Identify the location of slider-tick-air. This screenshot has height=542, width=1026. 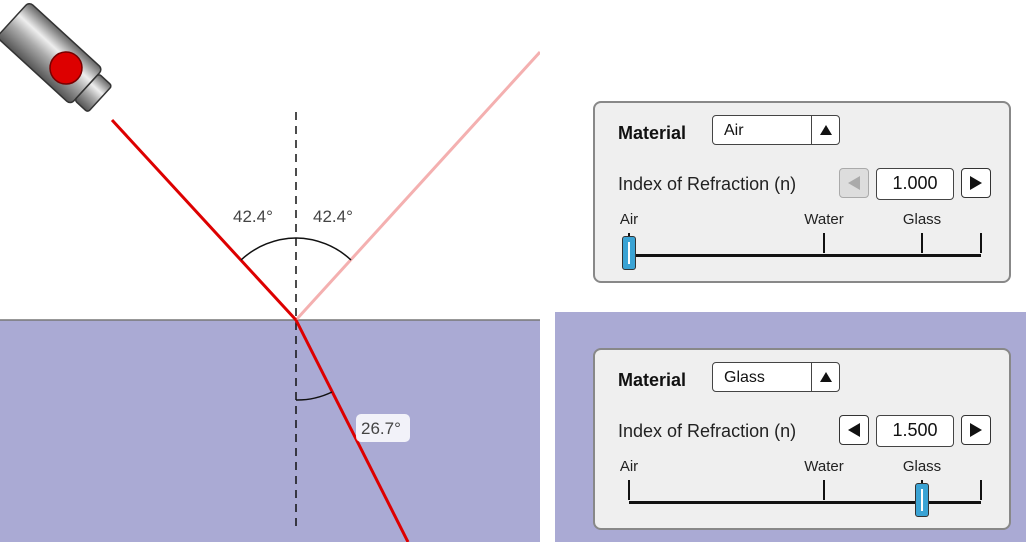
(629, 490).